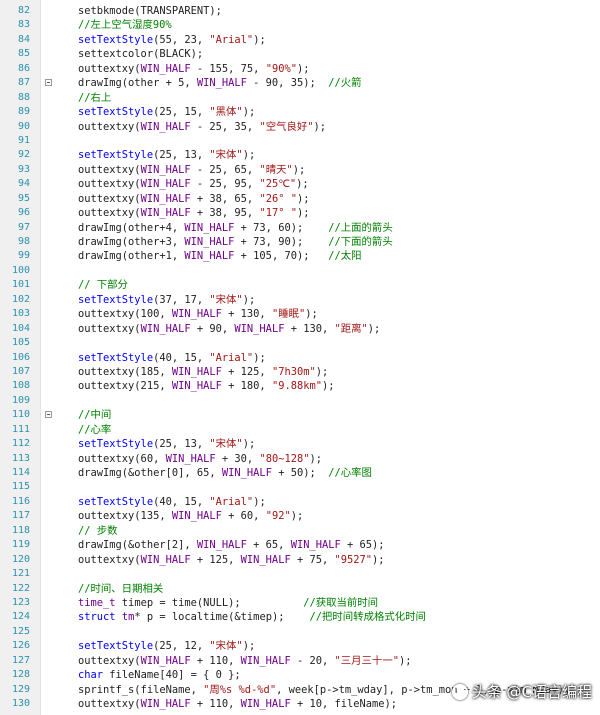 The width and height of the screenshot is (600, 715). Describe the element at coordinates (103, 285) in the screenshot. I see `code-text: // 下部分` at that location.